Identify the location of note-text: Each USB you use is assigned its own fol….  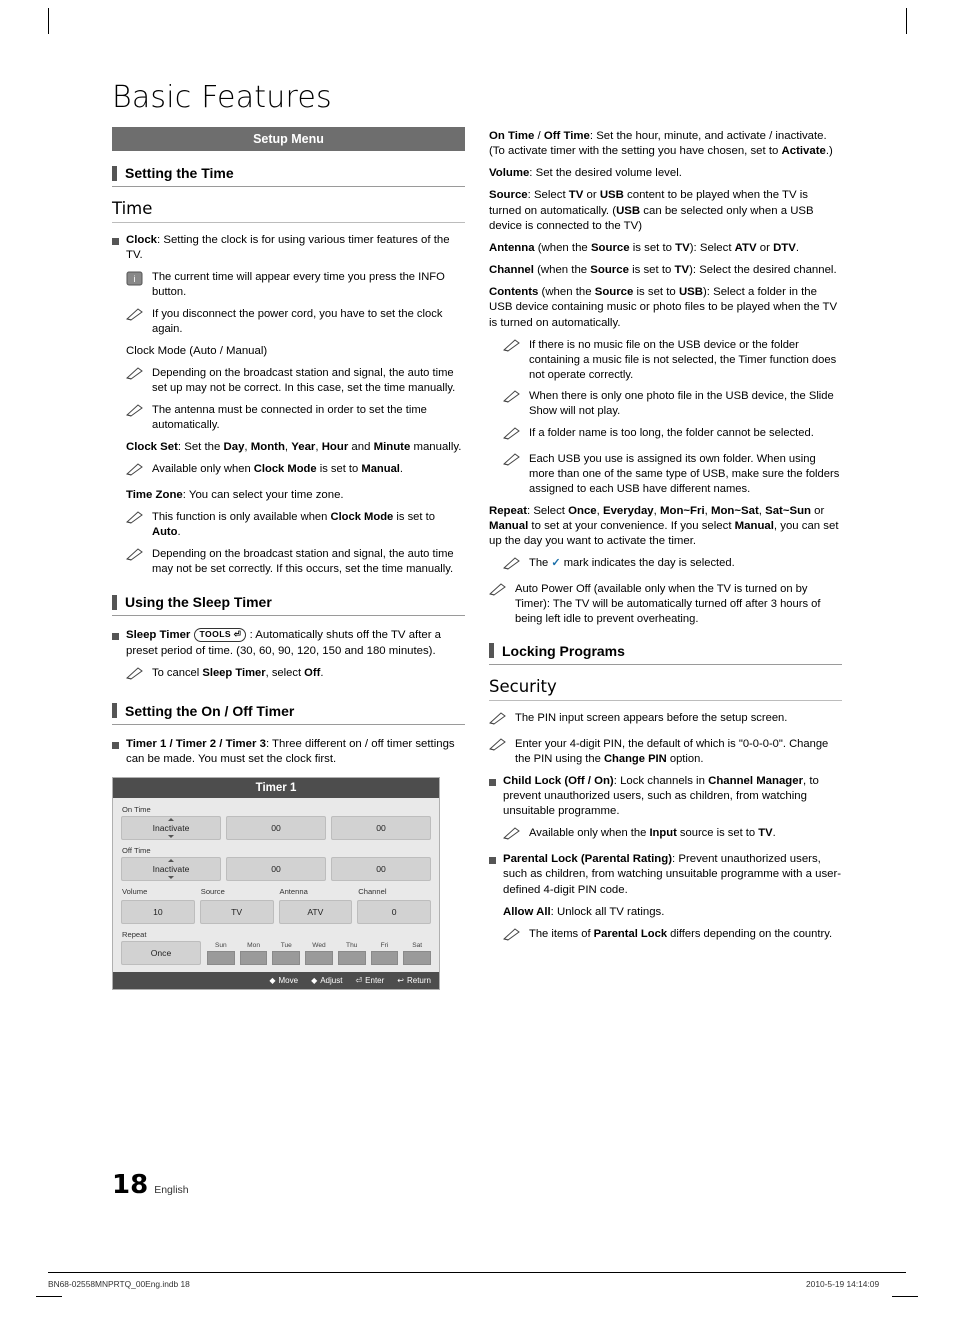
(684, 474).